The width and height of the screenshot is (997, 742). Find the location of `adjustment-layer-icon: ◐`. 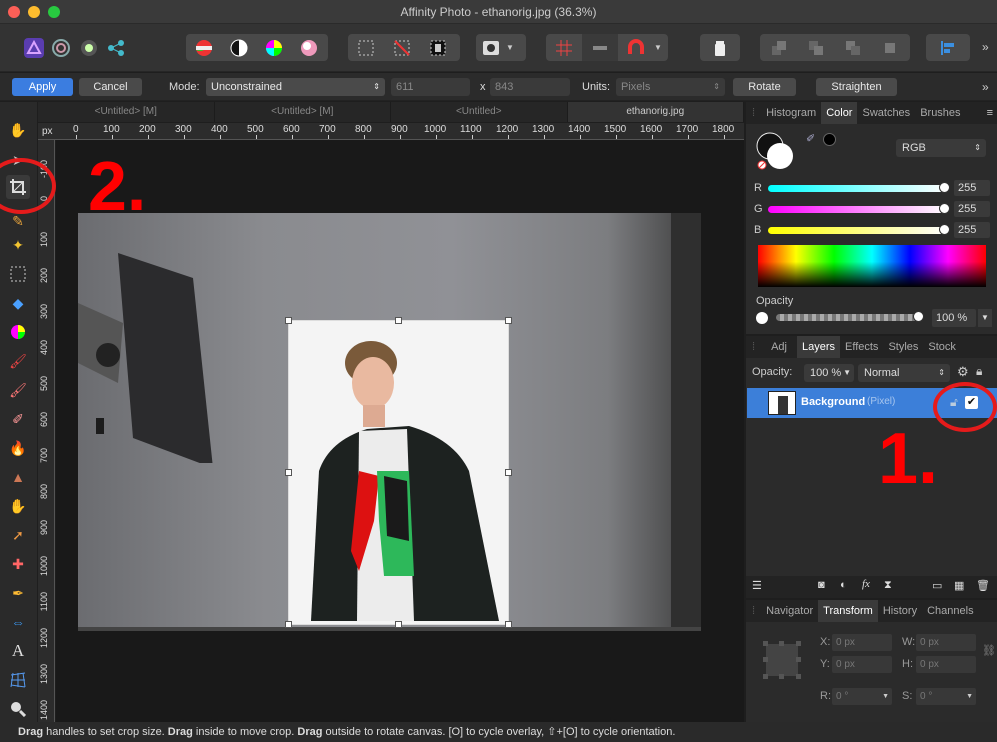

adjustment-layer-icon: ◐ is located at coordinates (843, 585).